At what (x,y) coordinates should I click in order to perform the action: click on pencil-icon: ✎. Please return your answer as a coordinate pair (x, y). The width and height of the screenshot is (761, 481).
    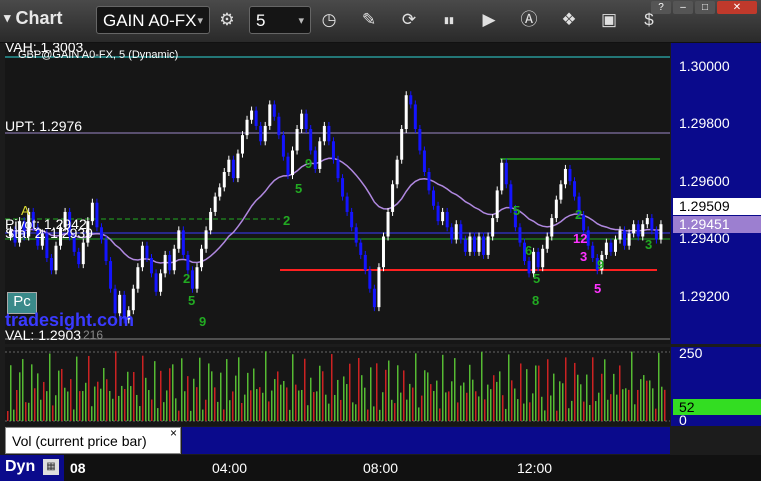
    Looking at the image, I should click on (369, 20).